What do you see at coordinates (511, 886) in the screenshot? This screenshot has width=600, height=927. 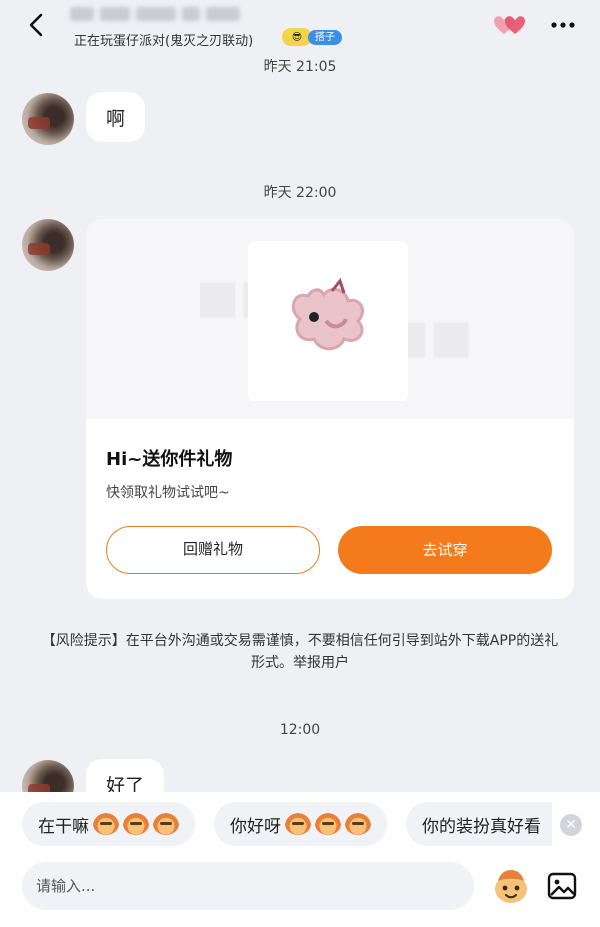 I see `eggy-emoji-icon` at bounding box center [511, 886].